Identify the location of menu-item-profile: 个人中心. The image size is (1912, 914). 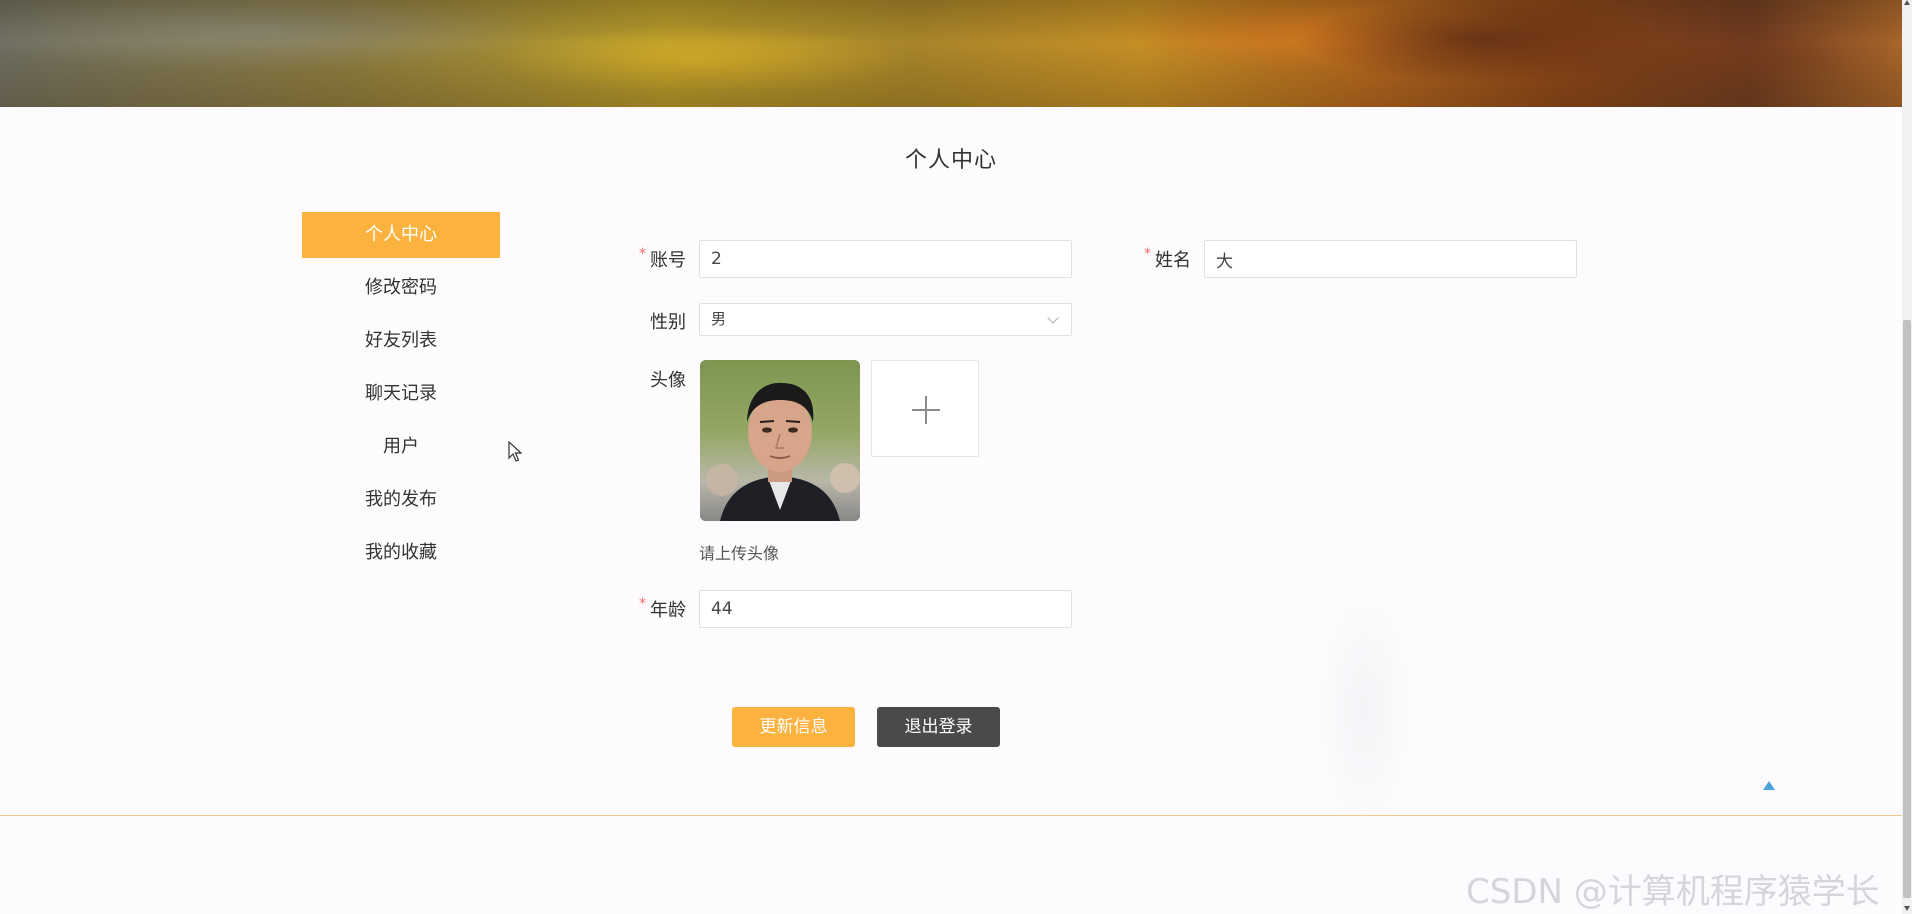
(401, 235).